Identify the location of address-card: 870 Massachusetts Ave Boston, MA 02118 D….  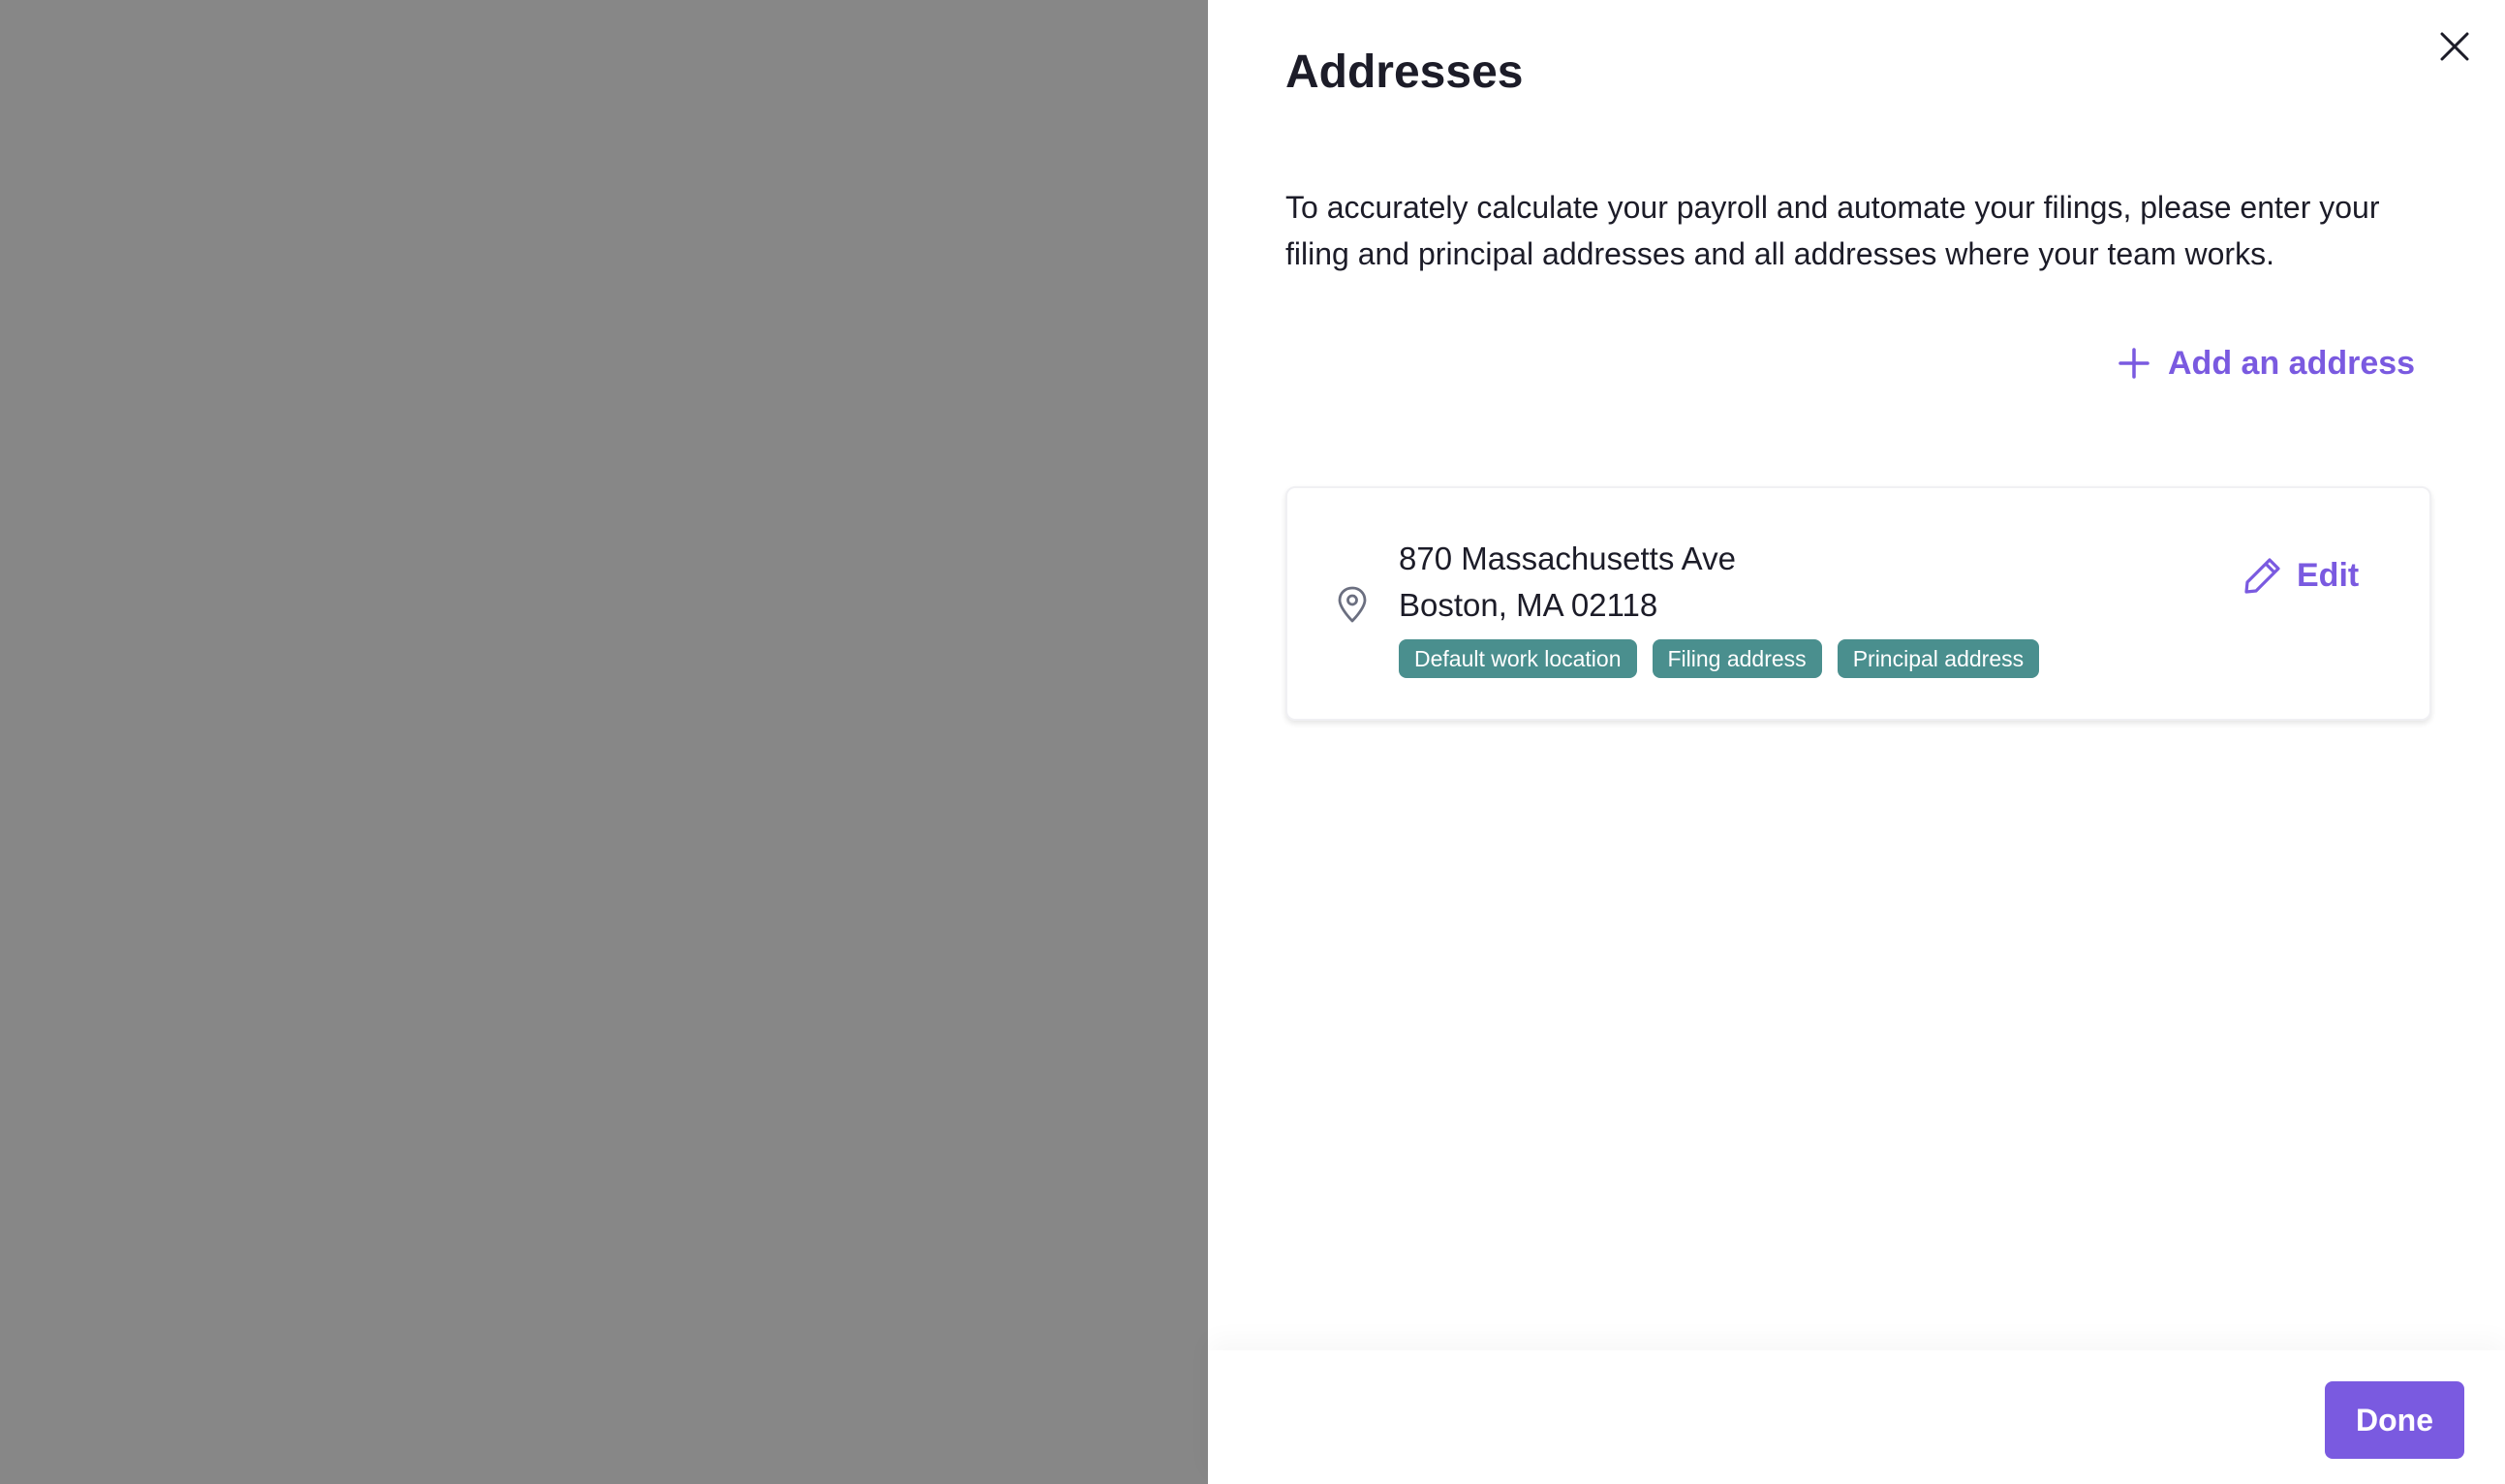
(1858, 603).